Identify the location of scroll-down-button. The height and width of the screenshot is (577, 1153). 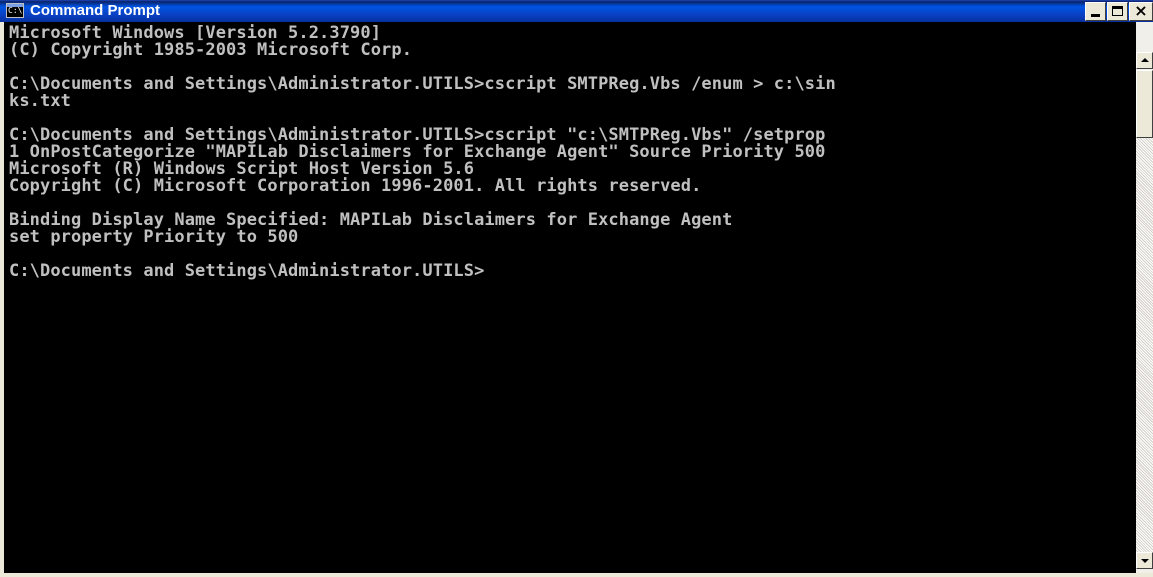
(1144, 560).